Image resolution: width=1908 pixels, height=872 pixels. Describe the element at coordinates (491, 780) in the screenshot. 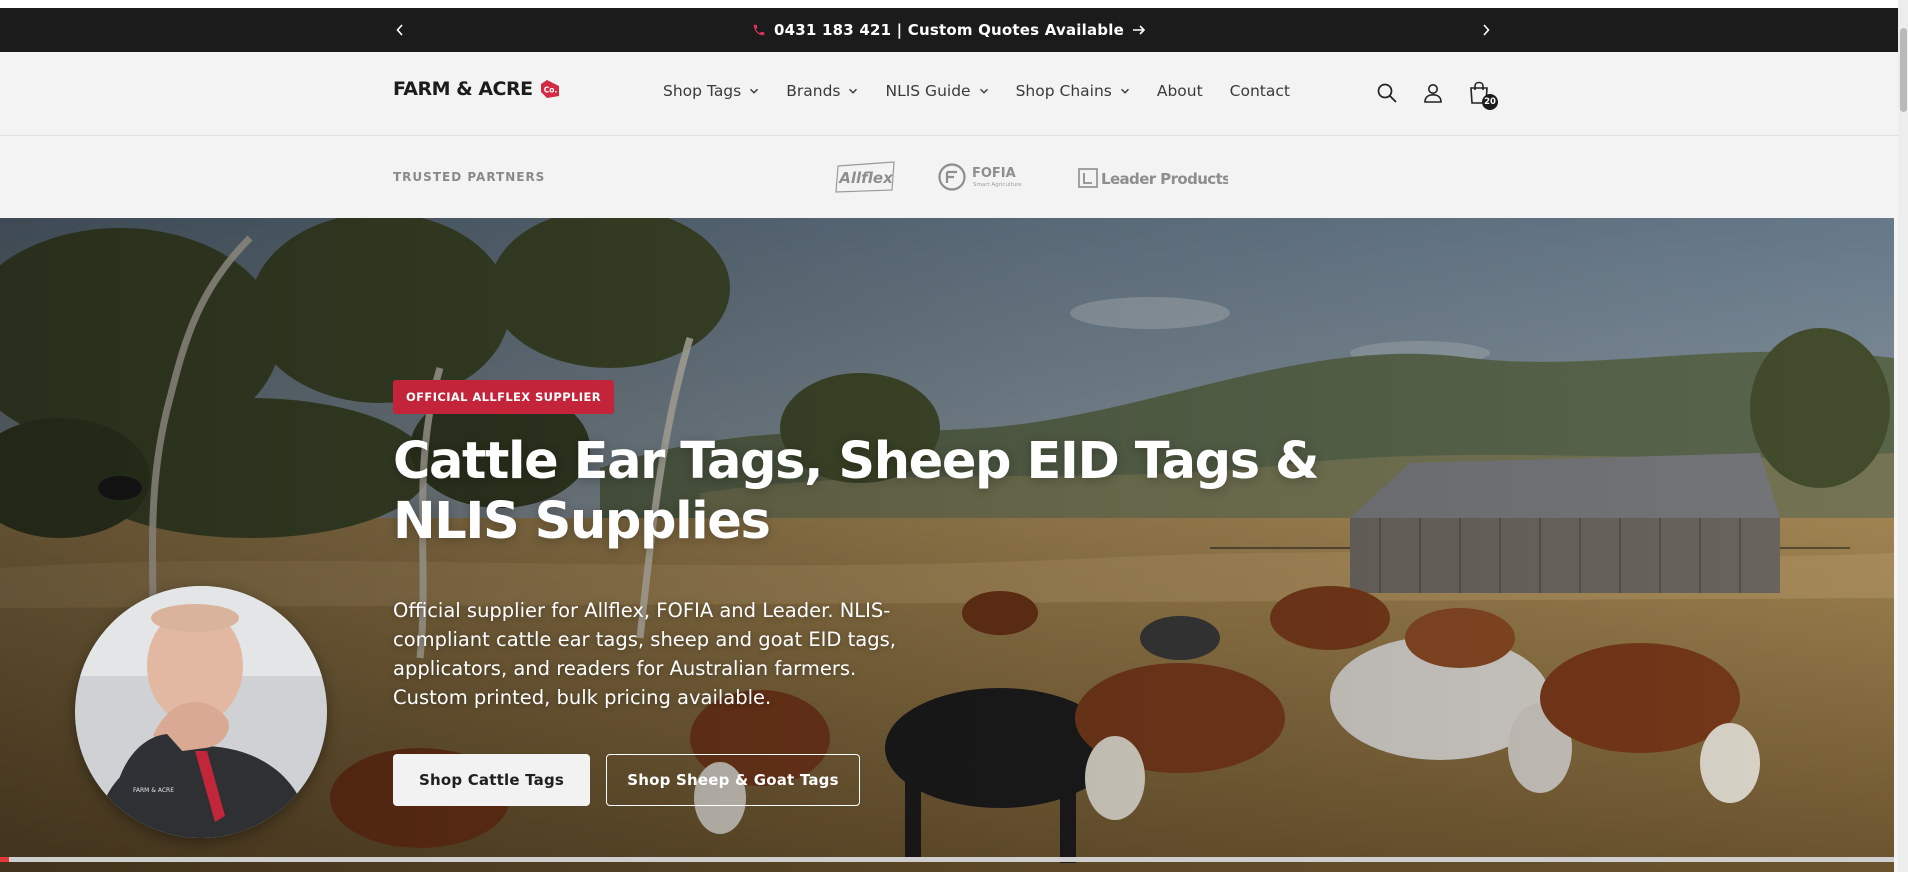

I see `shop-cattle-tags-button: Shop Cattle Tags` at that location.